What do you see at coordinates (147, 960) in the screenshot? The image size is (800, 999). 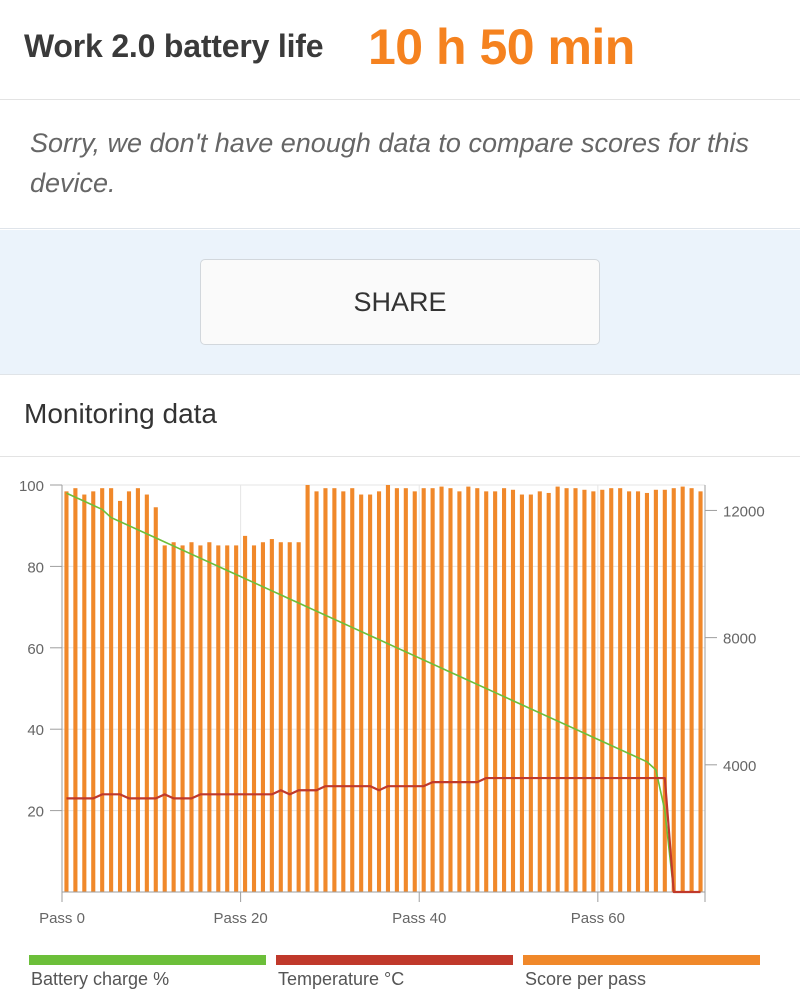 I see `legend-swatch-battery` at bounding box center [147, 960].